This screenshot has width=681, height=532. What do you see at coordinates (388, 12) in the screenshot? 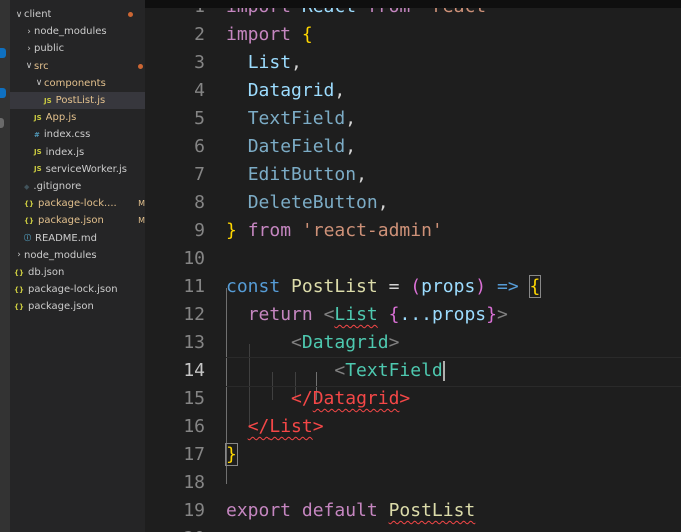
I see `keyword: from` at bounding box center [388, 12].